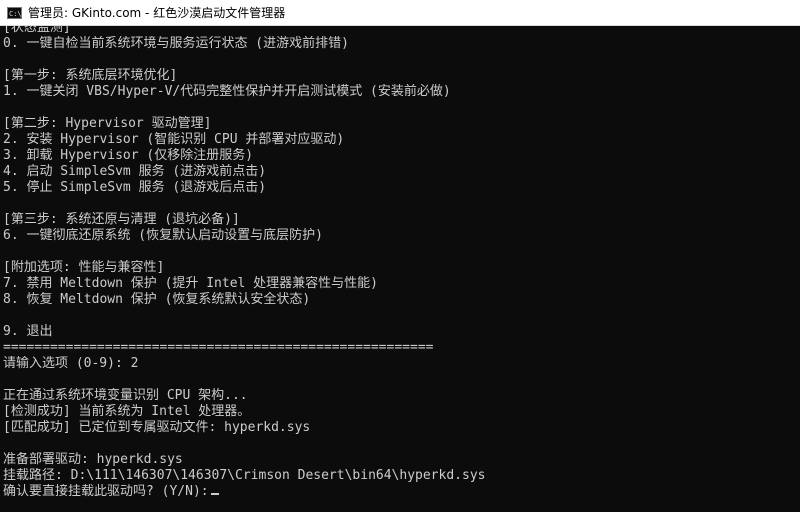 This screenshot has width=800, height=512. I want to click on input-prompt: 请输入选项 (0-9): 2, so click(71, 363).